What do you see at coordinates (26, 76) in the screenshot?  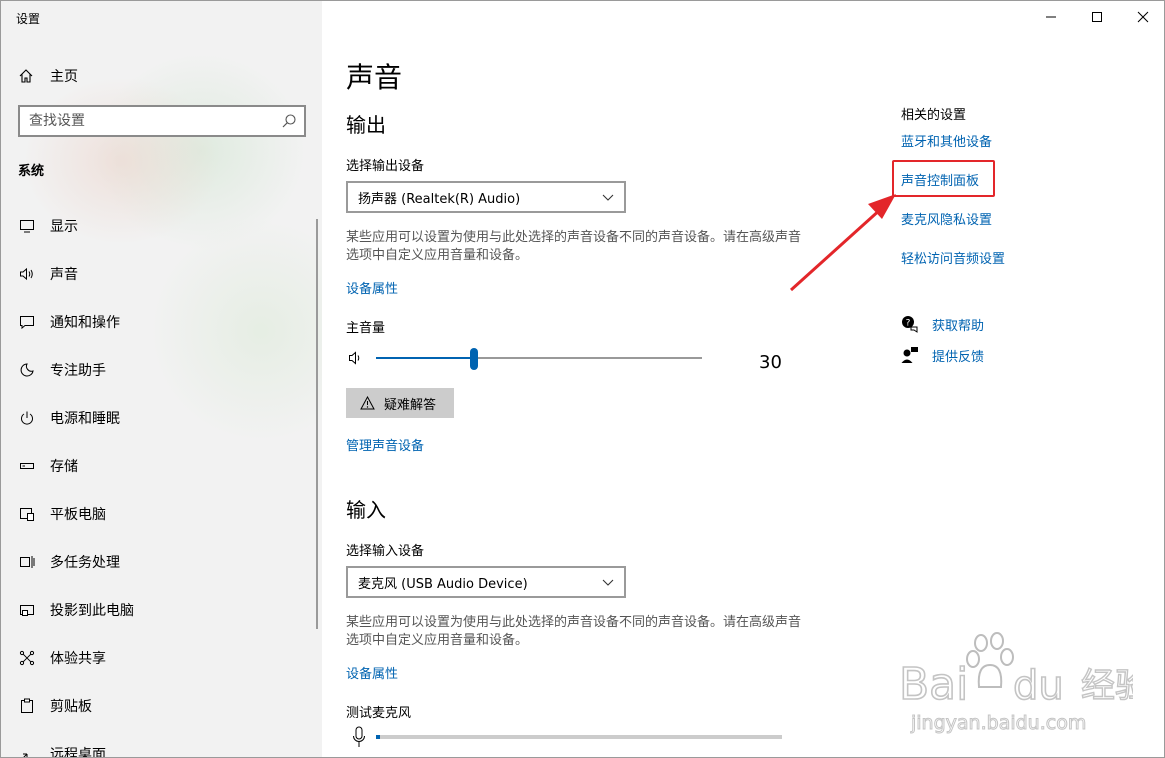 I see `home-icon` at bounding box center [26, 76].